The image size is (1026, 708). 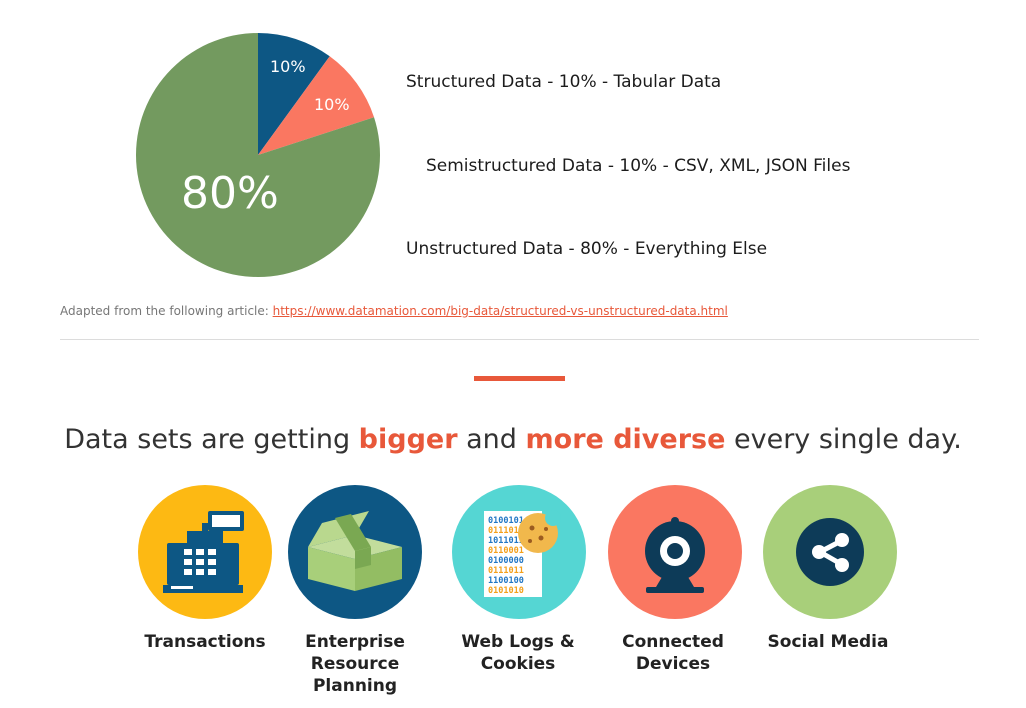 I want to click on svg-text: 0100101, so click(x=506, y=521).